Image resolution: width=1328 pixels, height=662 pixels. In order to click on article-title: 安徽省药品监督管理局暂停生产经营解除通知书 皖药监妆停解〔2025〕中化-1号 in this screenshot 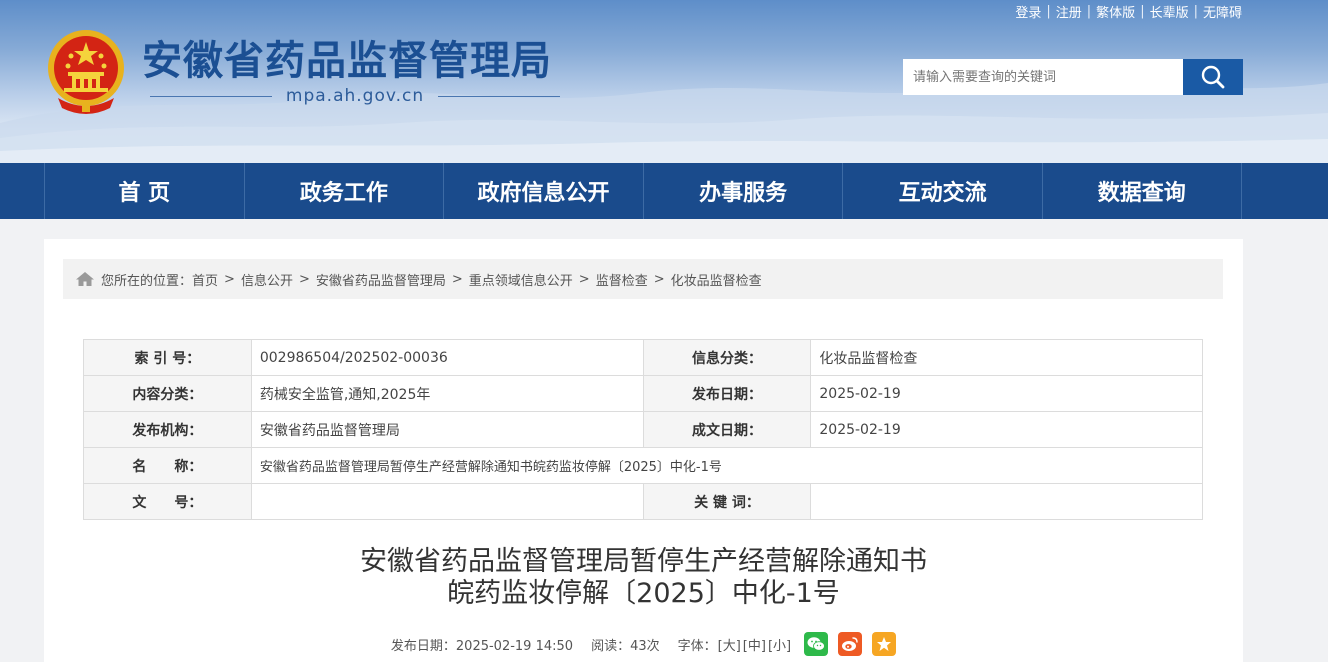, I will do `click(643, 578)`.